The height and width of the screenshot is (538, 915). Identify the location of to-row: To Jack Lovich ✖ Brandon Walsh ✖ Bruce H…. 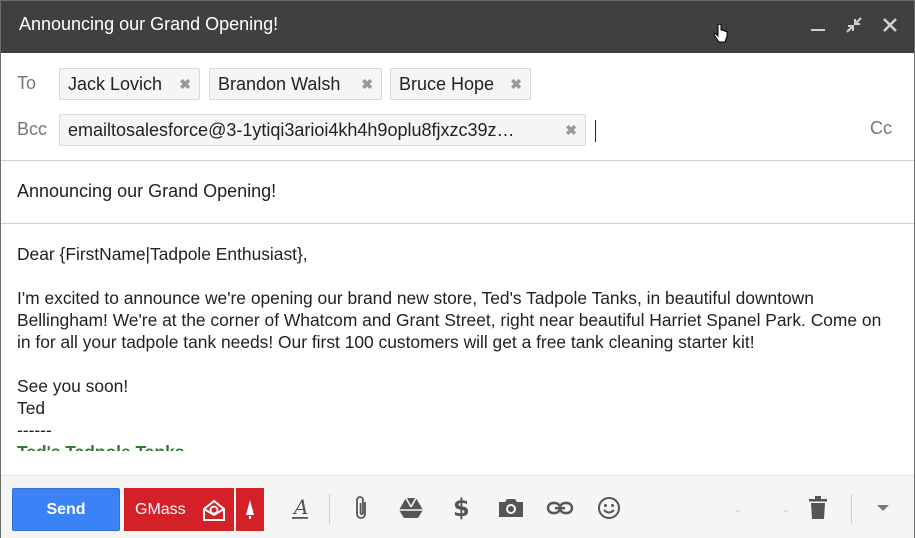
(457, 85).